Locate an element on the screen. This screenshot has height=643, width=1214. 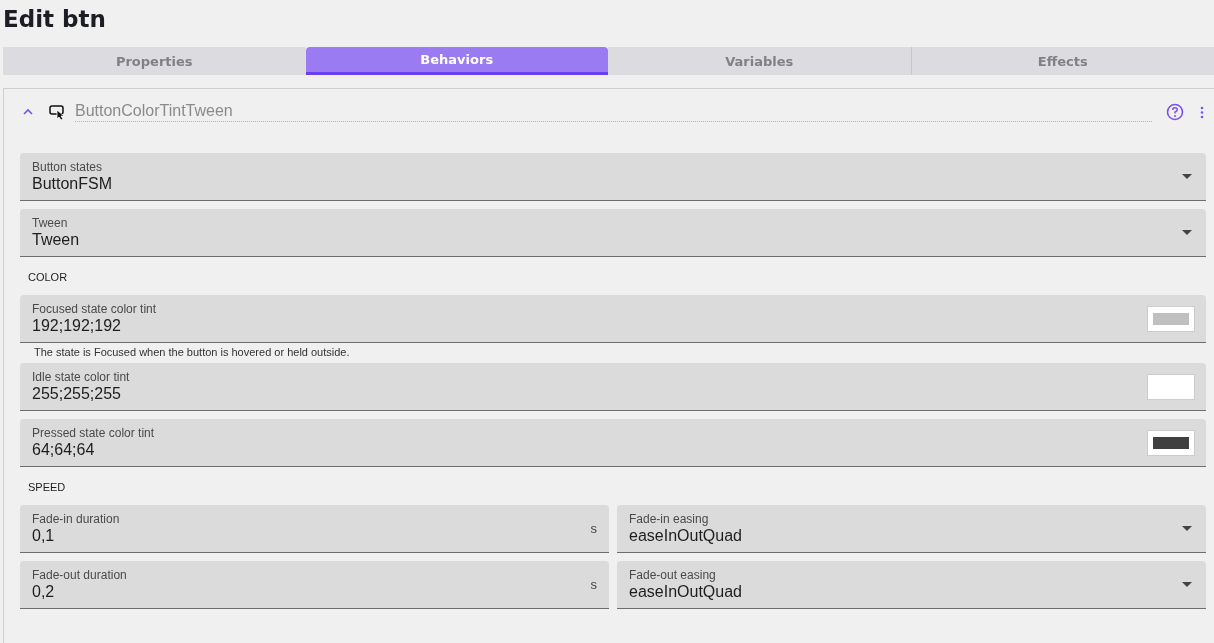
field-label: Tween is located at coordinates (50, 223).